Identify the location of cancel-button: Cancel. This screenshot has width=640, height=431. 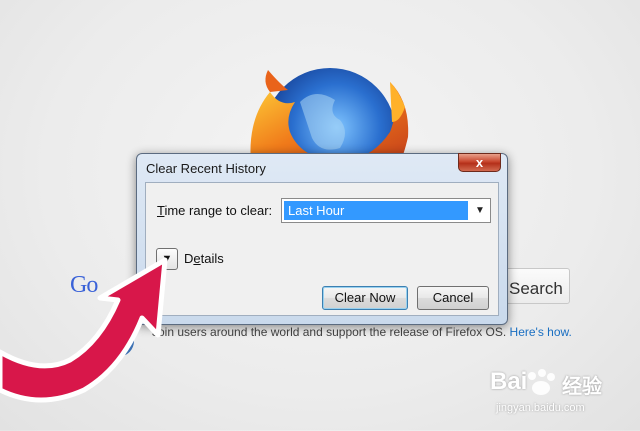
(453, 298).